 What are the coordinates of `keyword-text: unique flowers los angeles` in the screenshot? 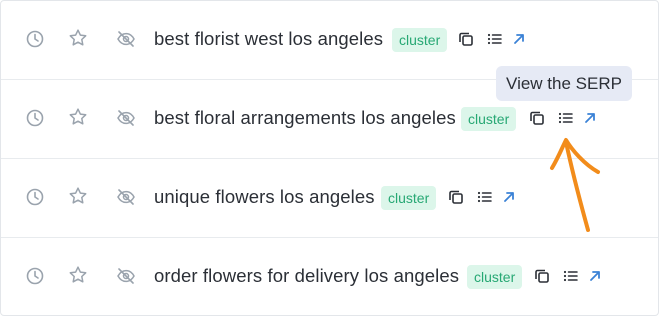 It's located at (264, 197).